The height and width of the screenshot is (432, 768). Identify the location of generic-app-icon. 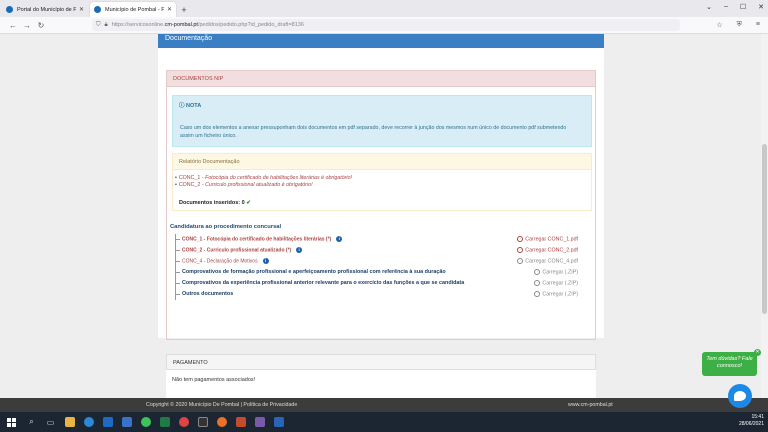
(278, 422).